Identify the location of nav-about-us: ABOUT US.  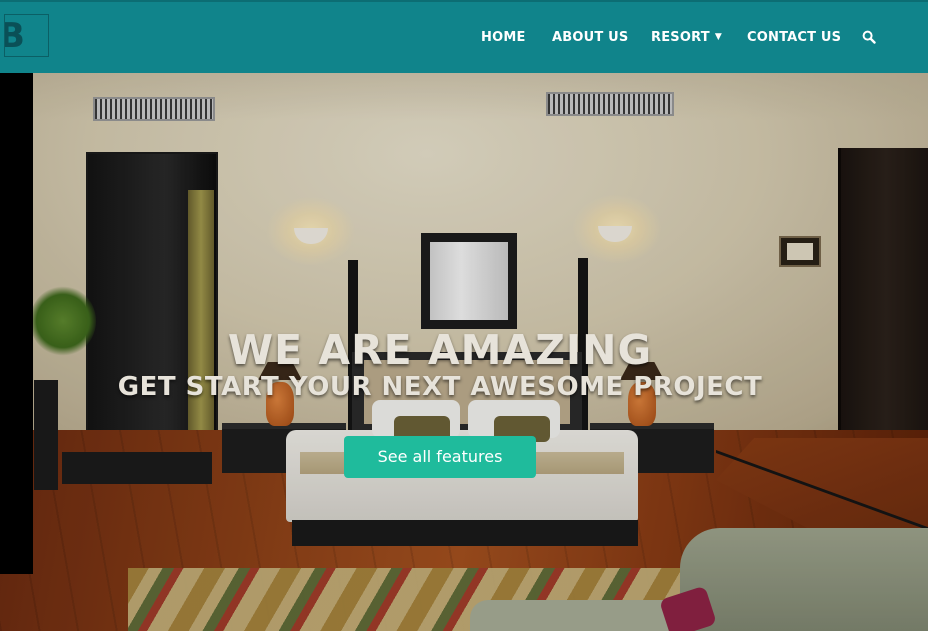
(590, 37).